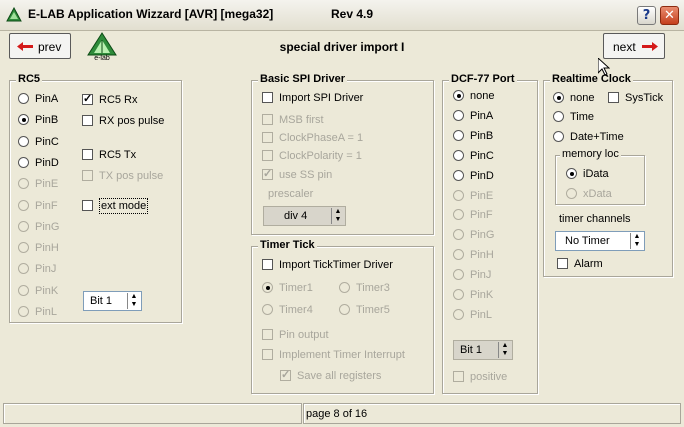  Describe the element at coordinates (604, 67) in the screenshot. I see `mouse-pointer-icon` at that location.